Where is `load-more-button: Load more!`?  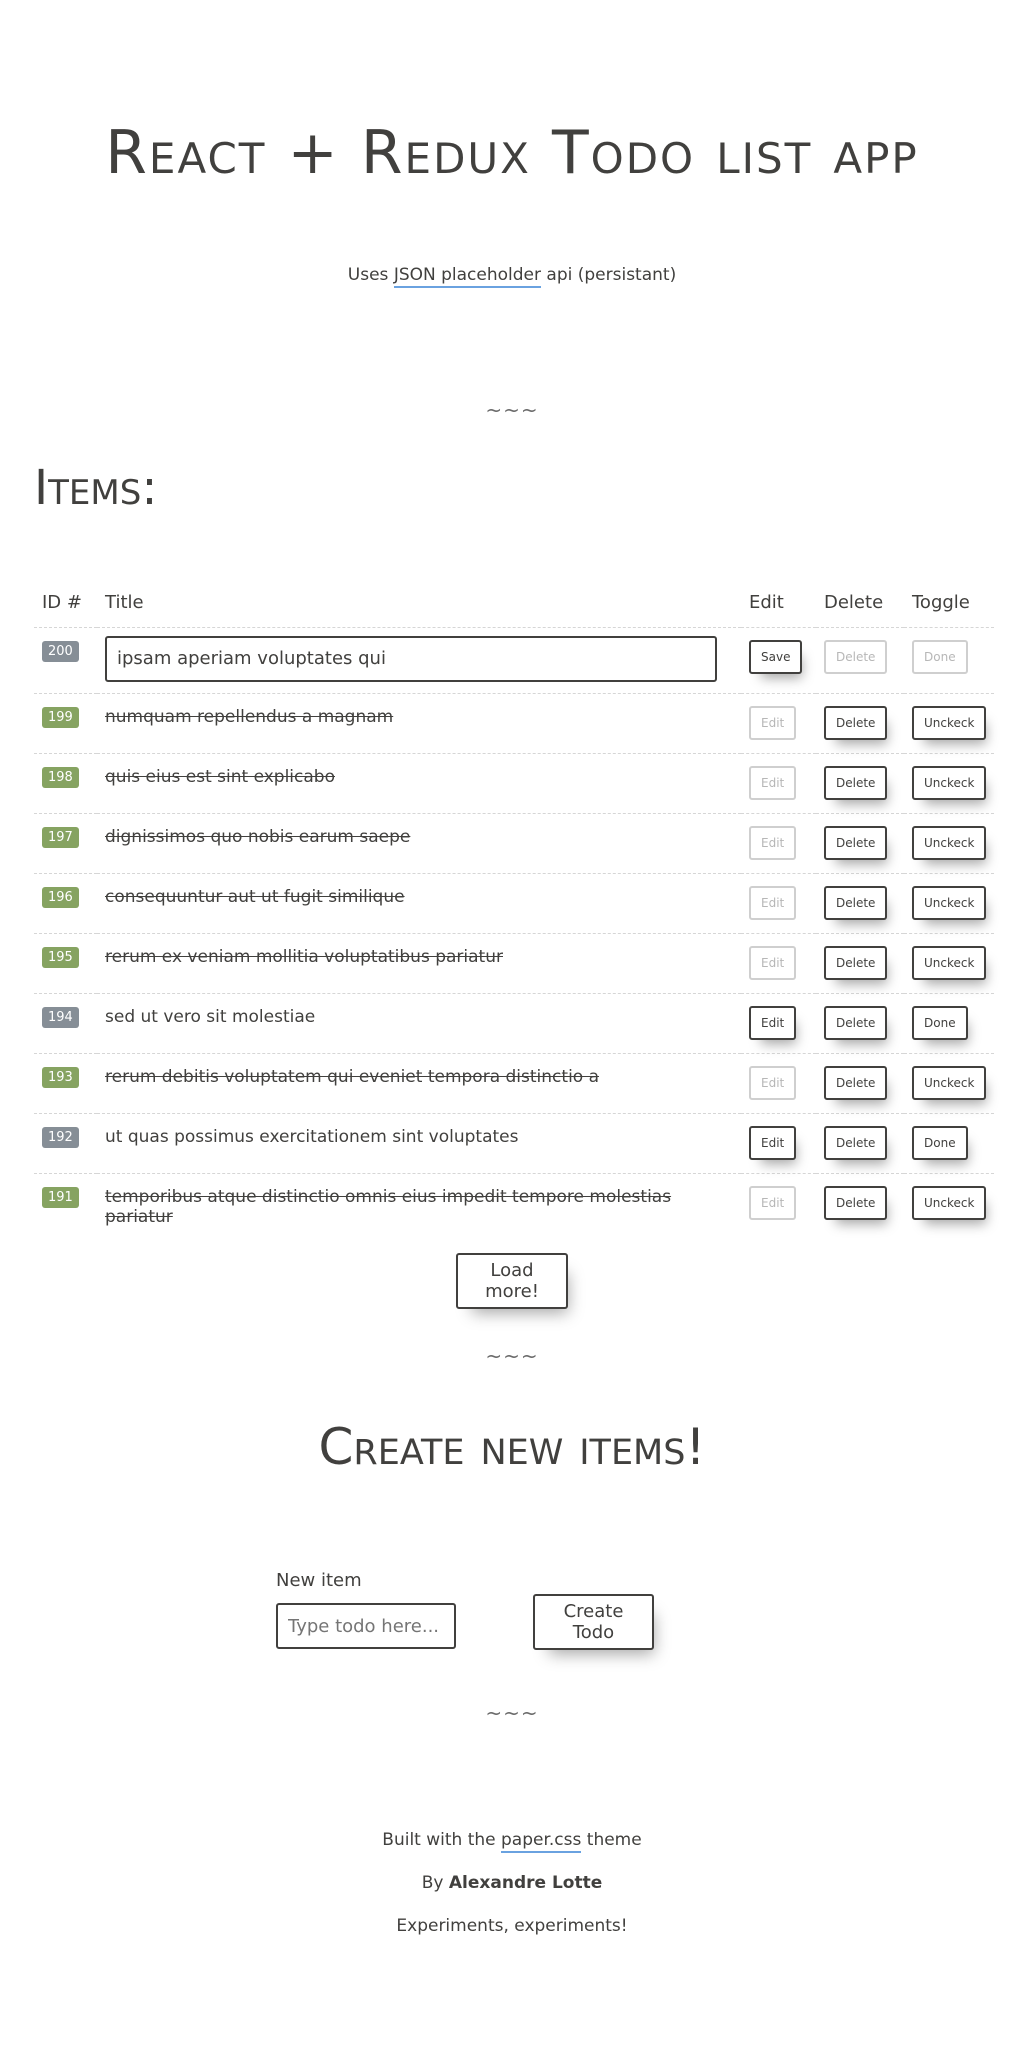
load-more-button: Load more! is located at coordinates (512, 1281).